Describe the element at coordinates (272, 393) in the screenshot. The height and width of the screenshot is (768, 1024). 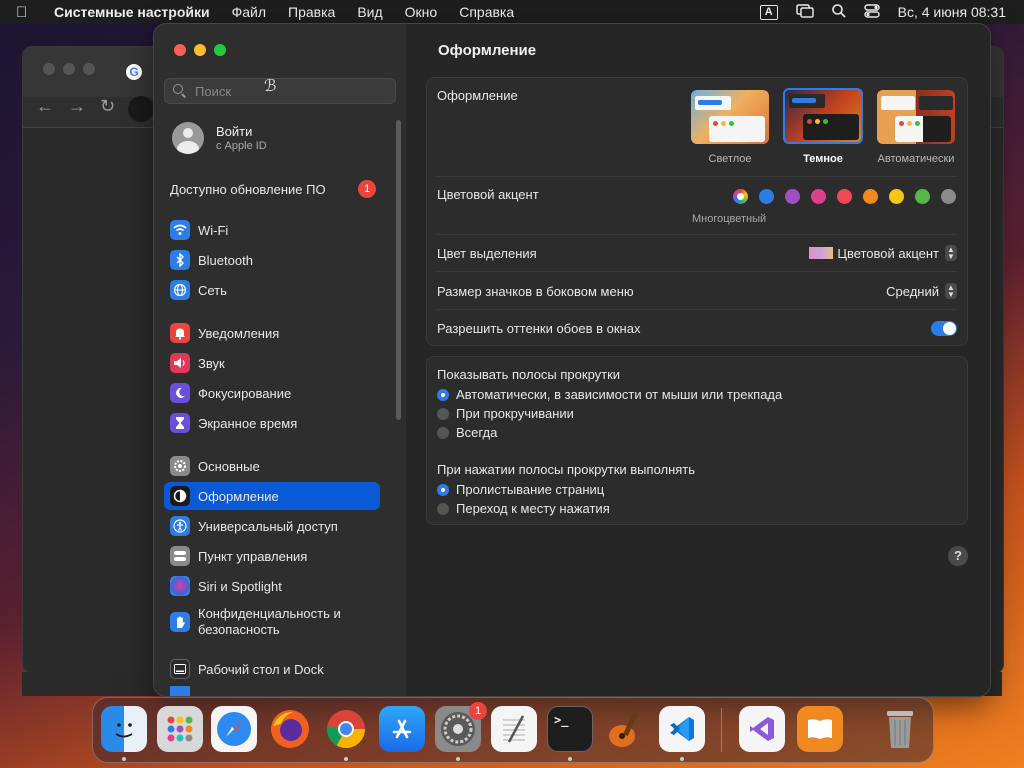
I see `sidebar-item-focus: Фокусирование` at that location.